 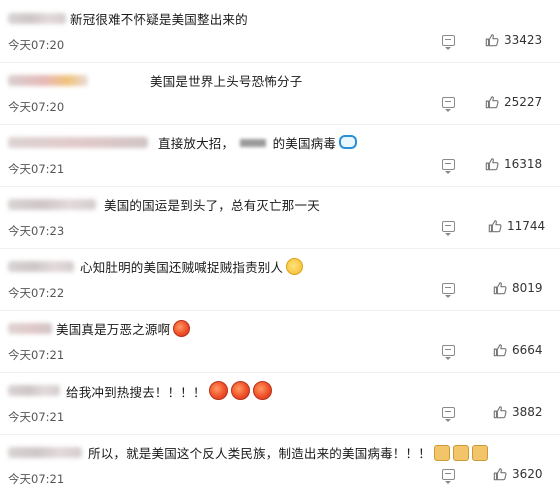 I want to click on like-count: 3882, so click(x=527, y=412).